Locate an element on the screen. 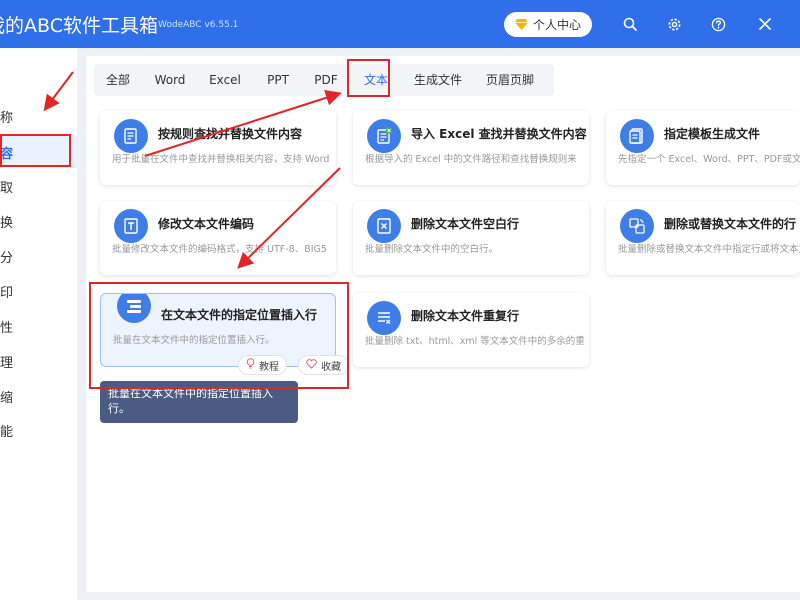 This screenshot has height=600, width=800. card-description: 批量删除文本文件中的空白行。 is located at coordinates (432, 249).